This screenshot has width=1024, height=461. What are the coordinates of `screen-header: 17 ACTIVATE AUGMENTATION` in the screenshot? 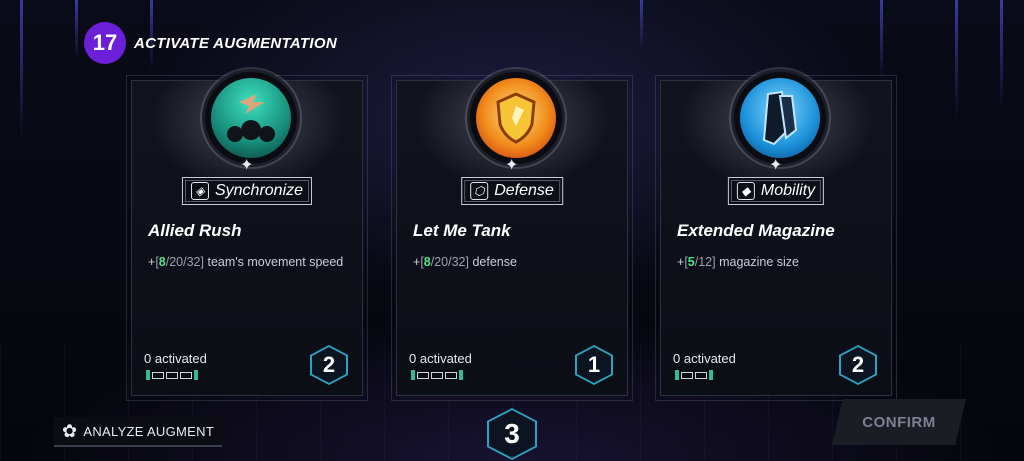 It's located at (210, 43).